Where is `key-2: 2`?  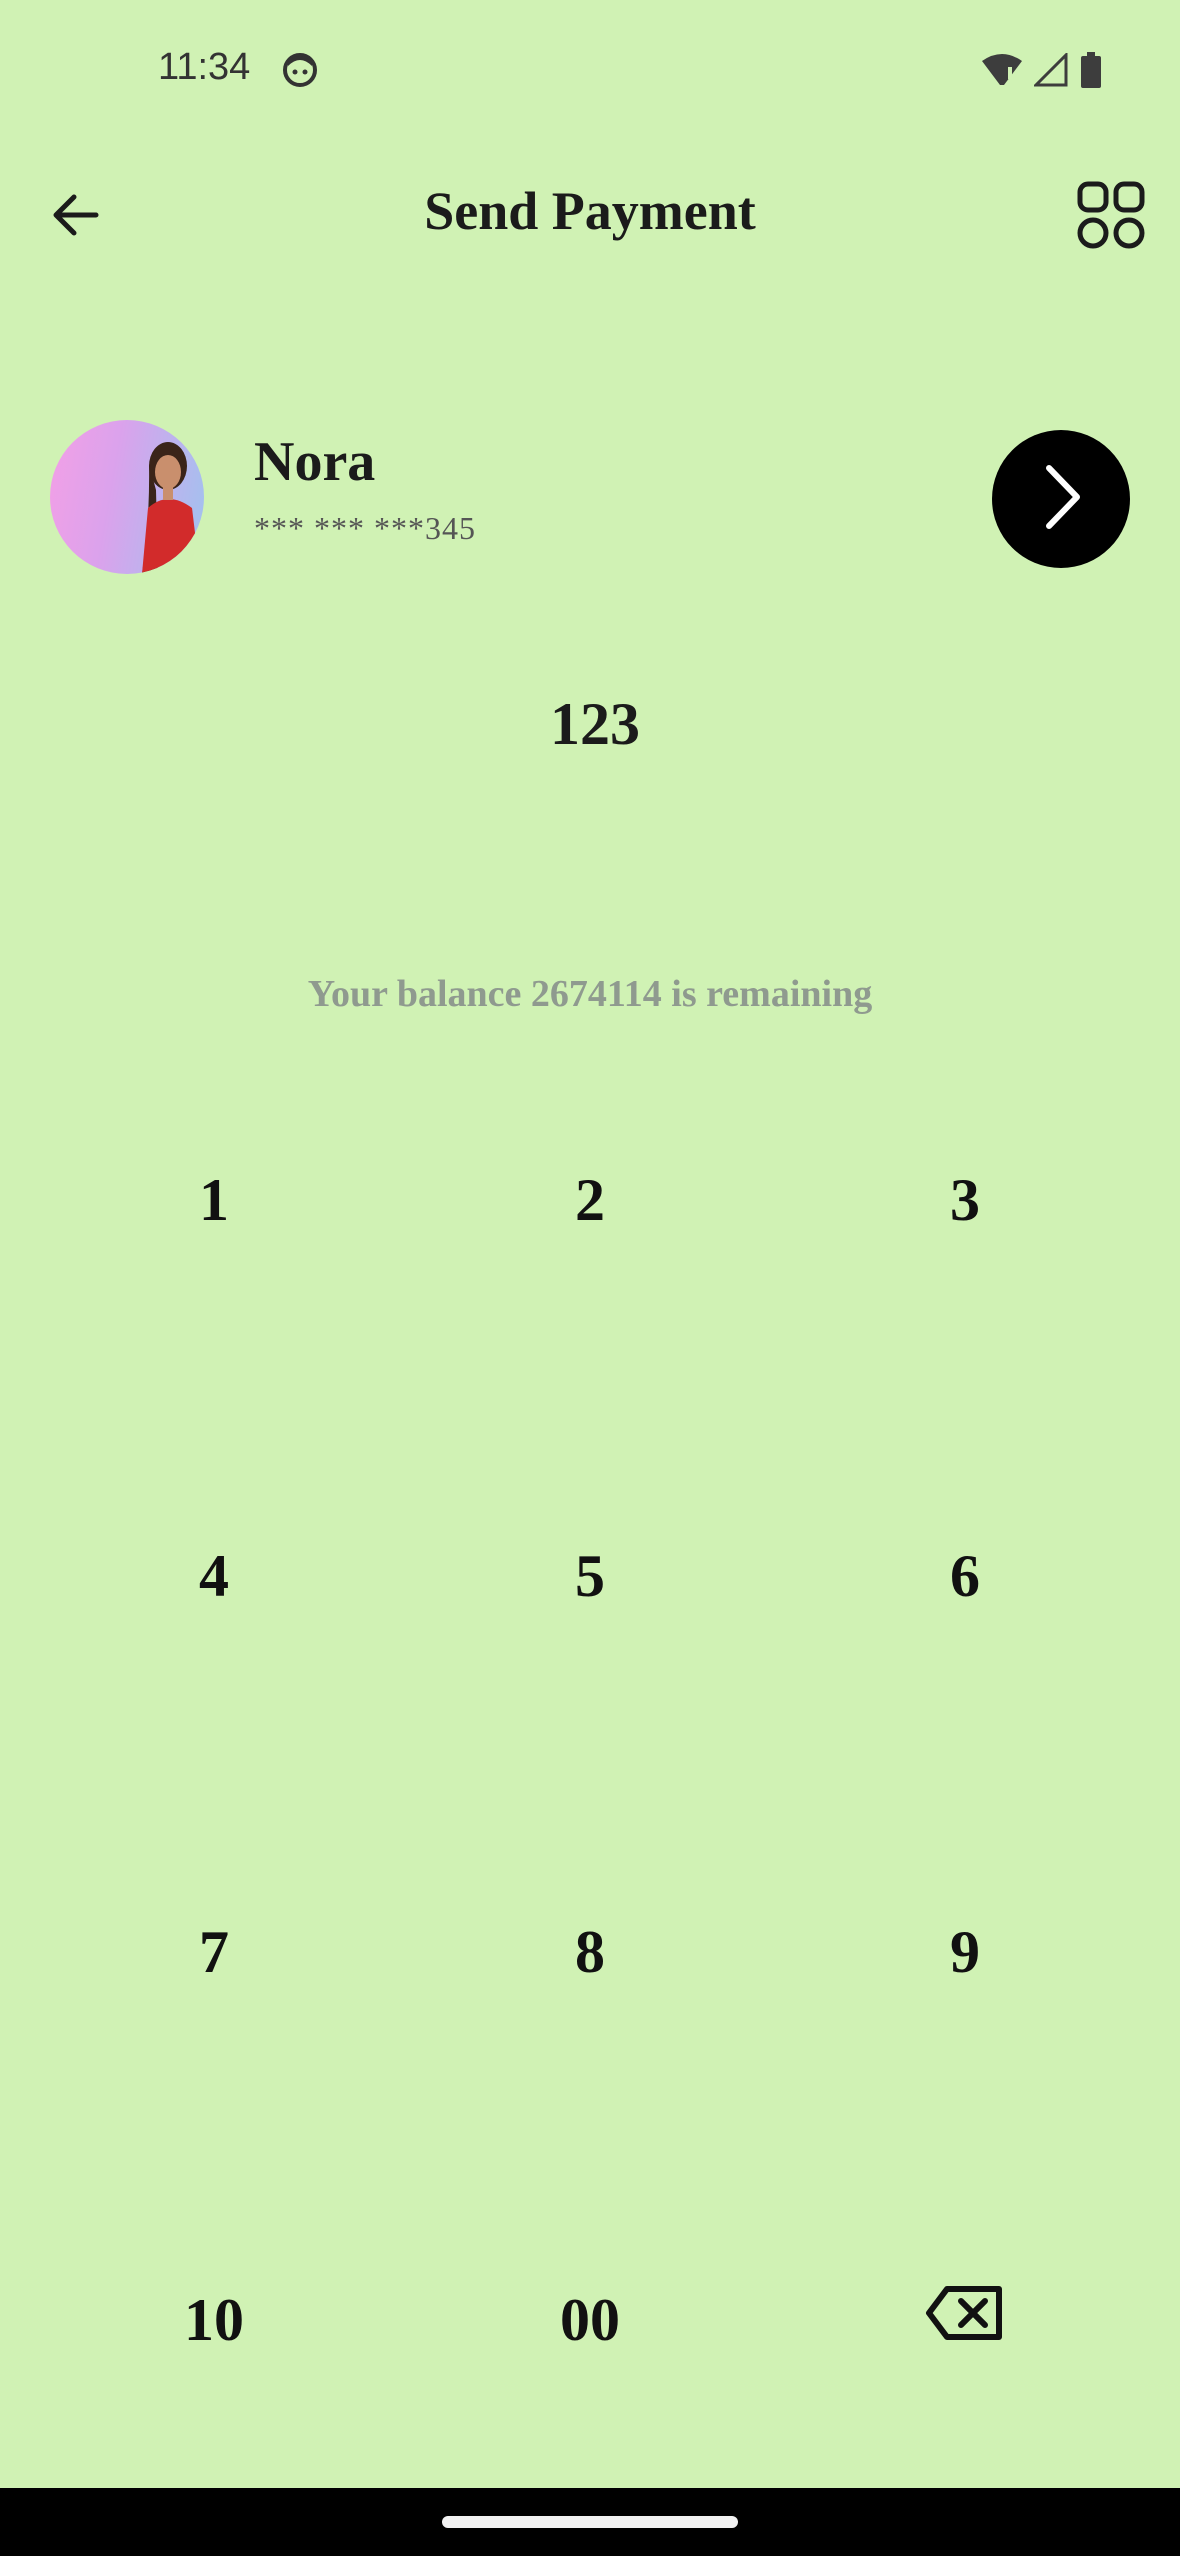 key-2: 2 is located at coordinates (590, 1200).